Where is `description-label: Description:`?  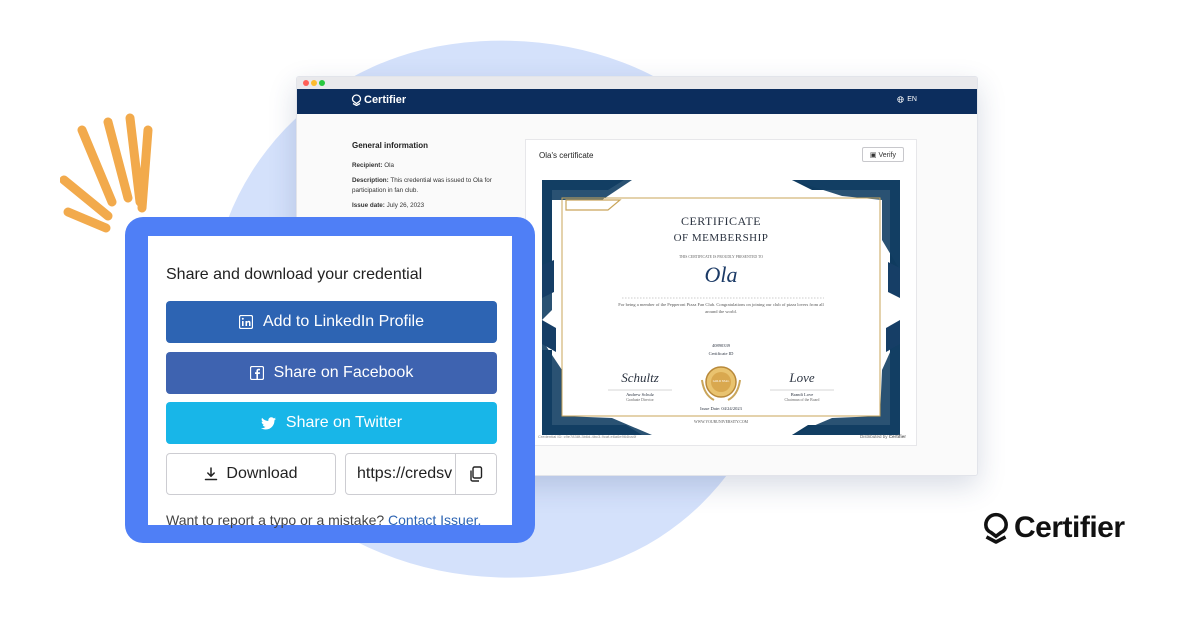
description-label: Description: is located at coordinates (370, 180).